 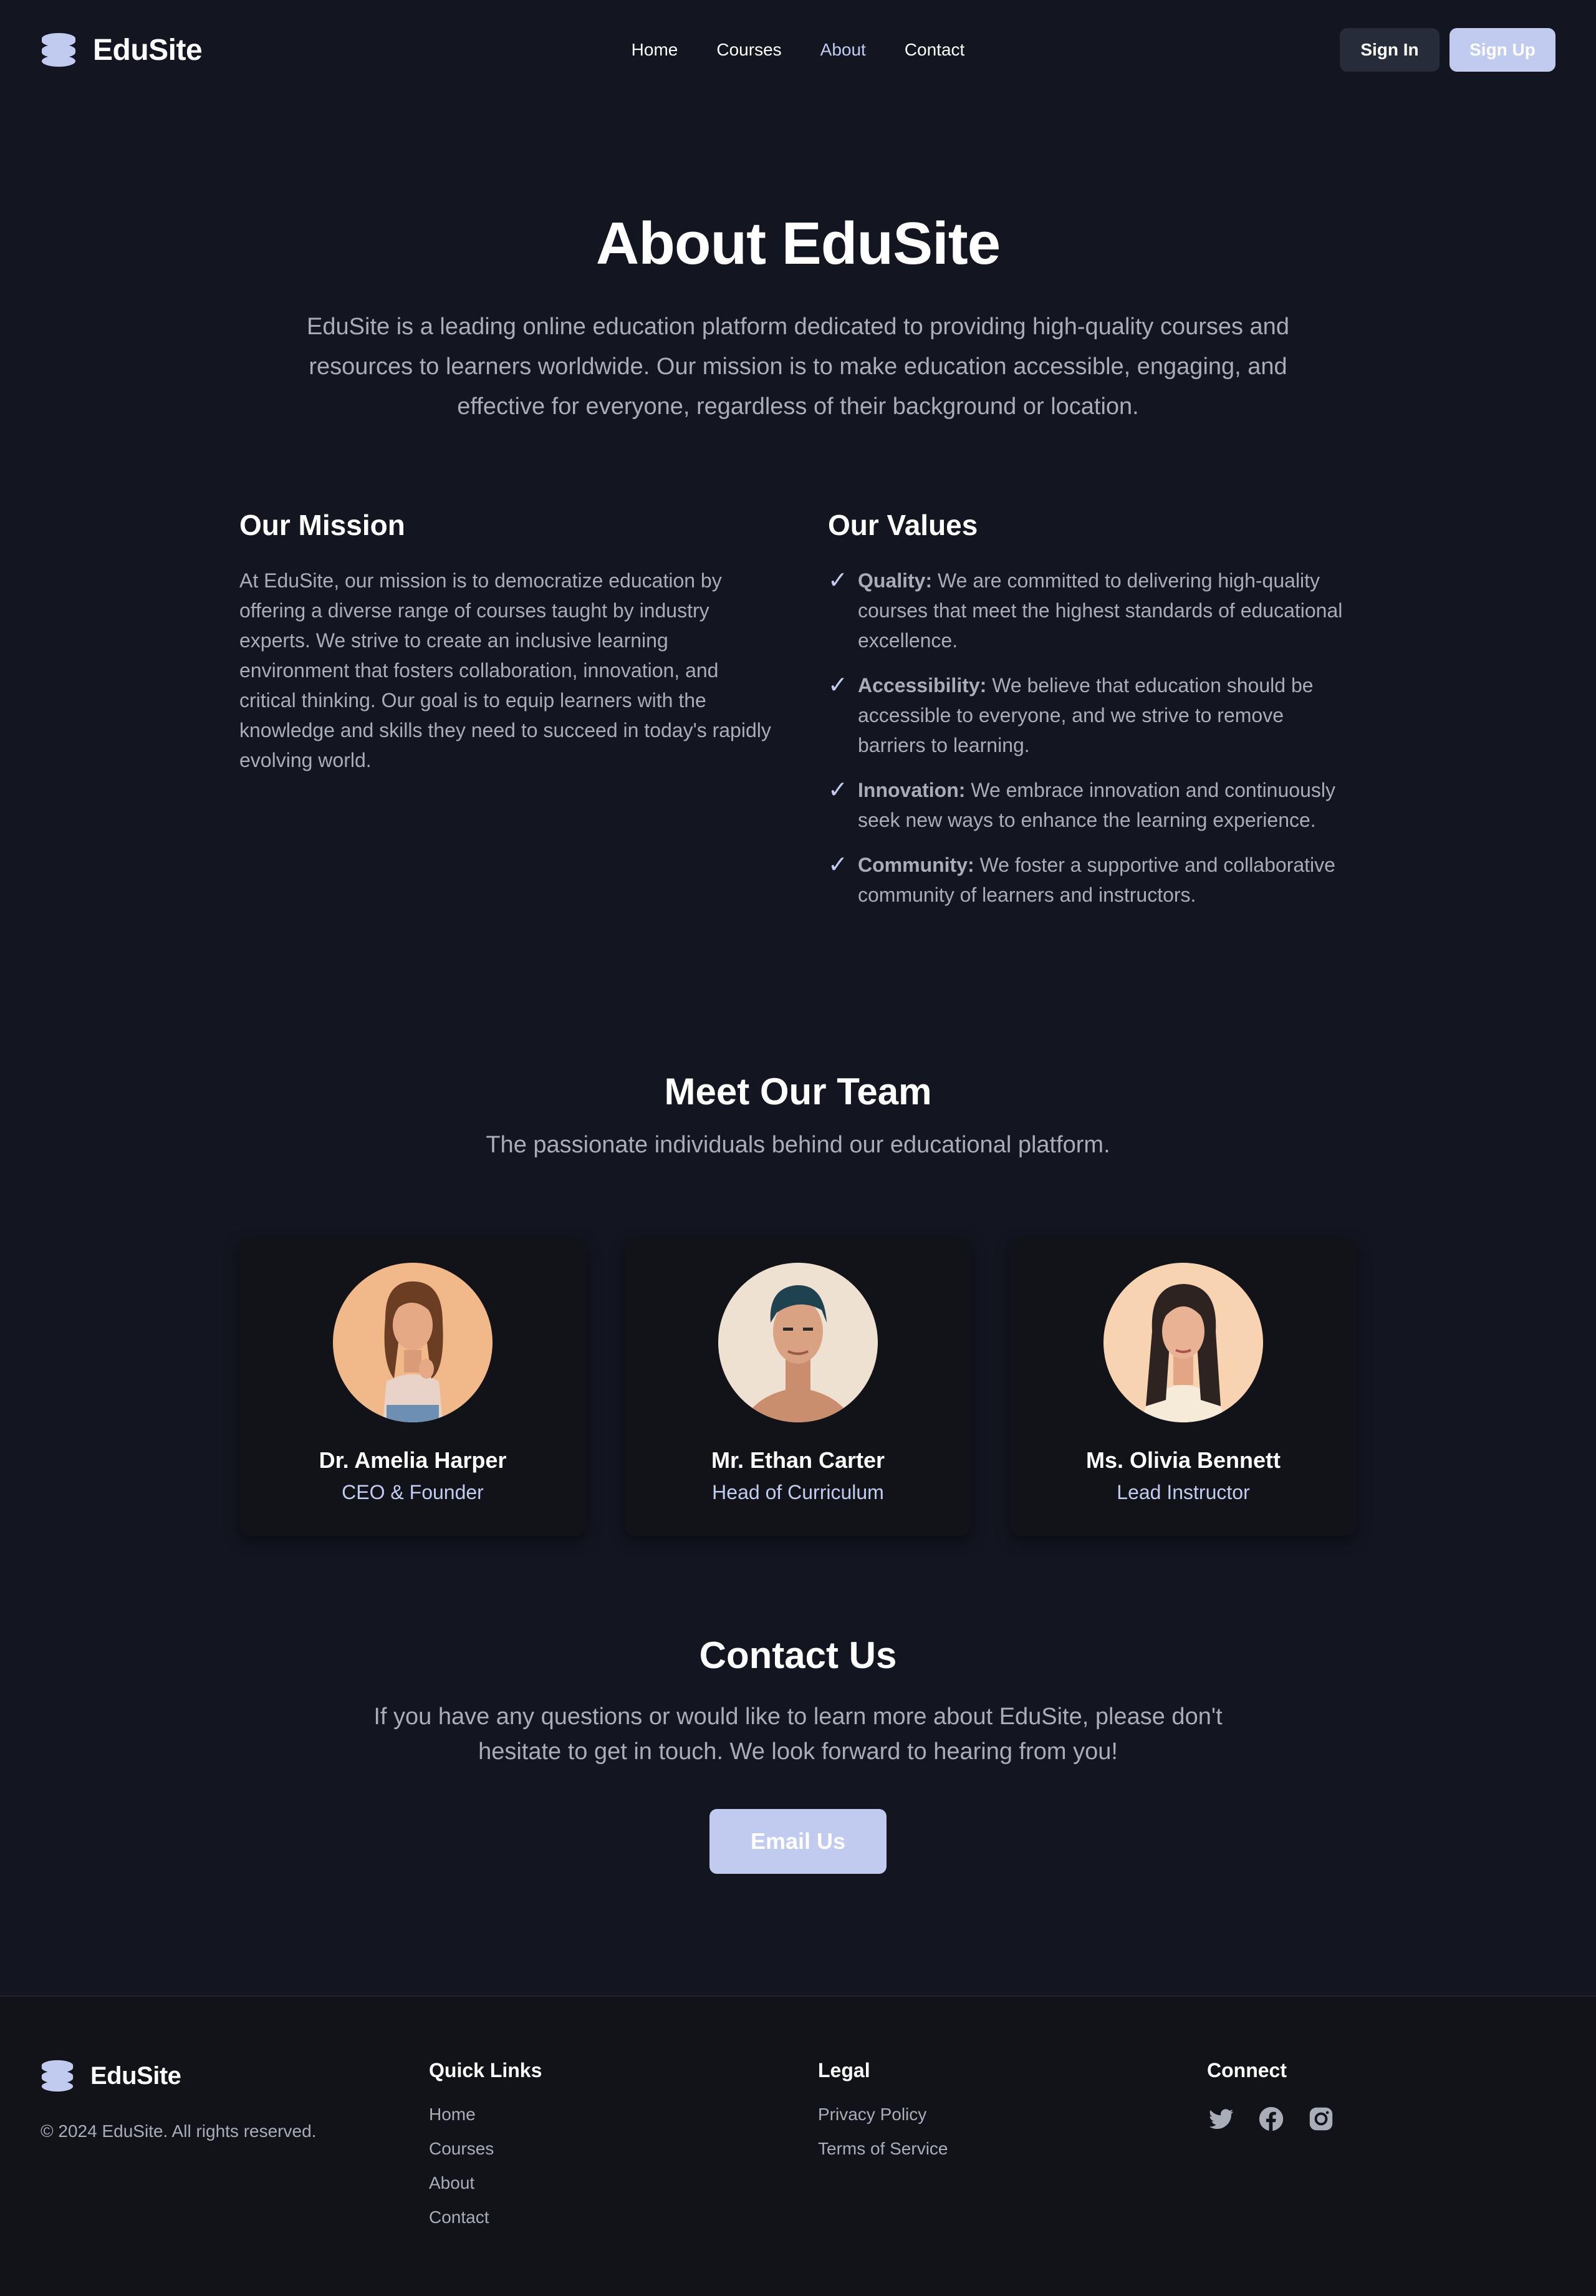 What do you see at coordinates (922, 685) in the screenshot?
I see `value-item-name: Accessibility:` at bounding box center [922, 685].